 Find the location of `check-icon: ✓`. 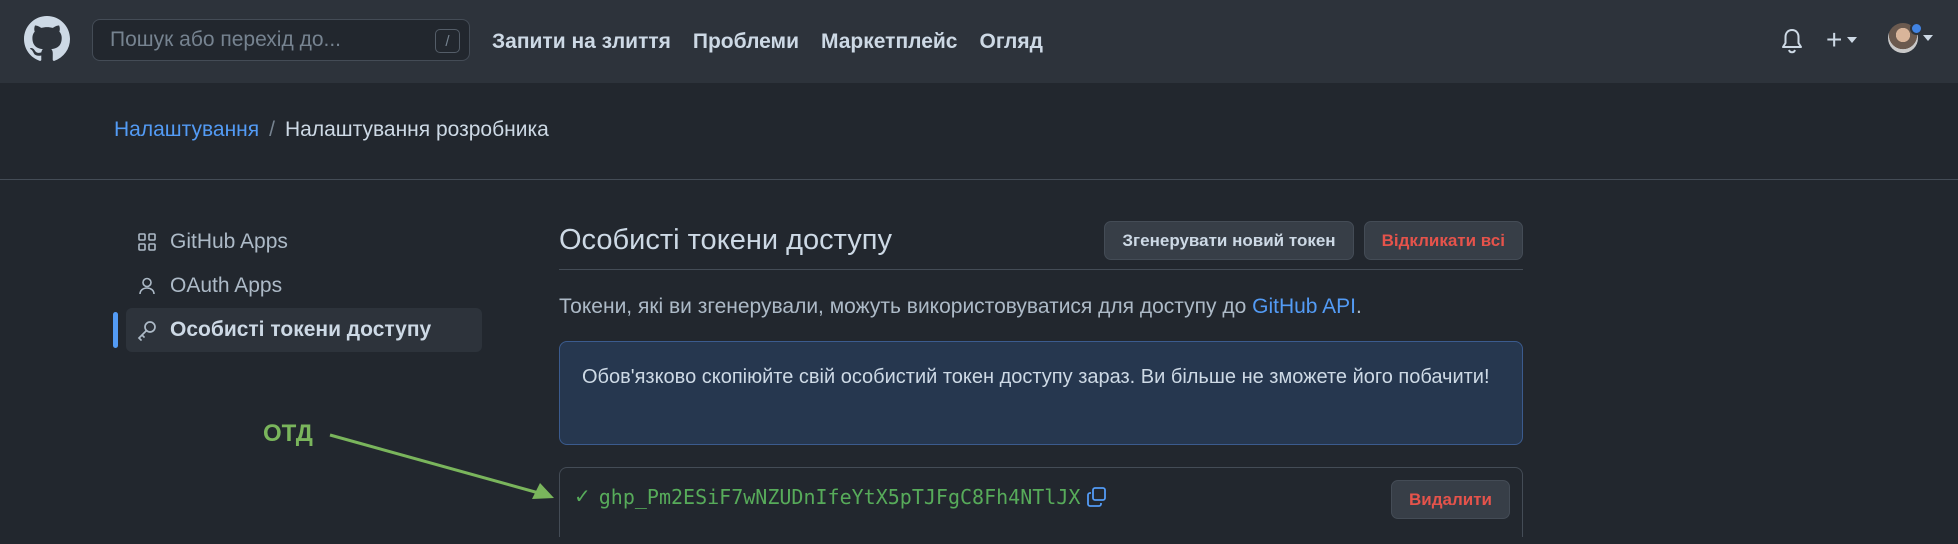

check-icon: ✓ is located at coordinates (582, 497).